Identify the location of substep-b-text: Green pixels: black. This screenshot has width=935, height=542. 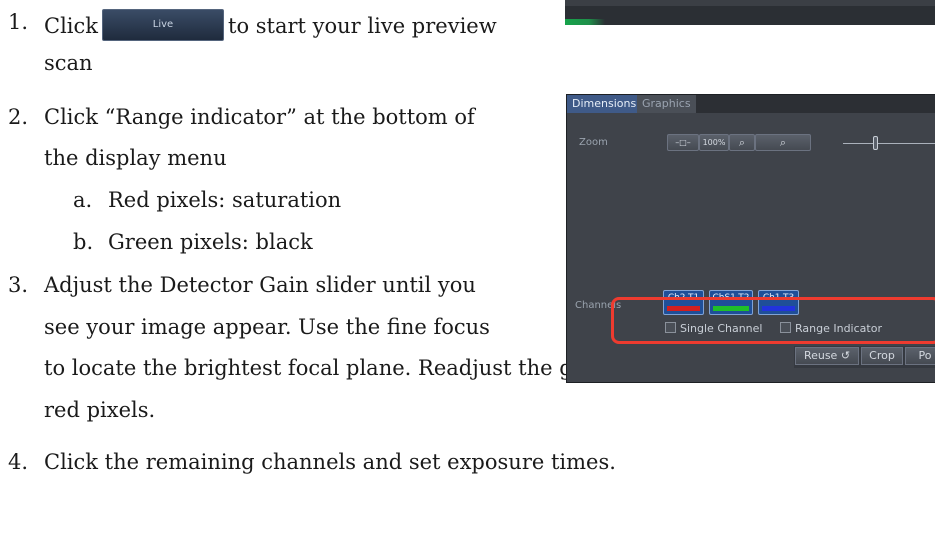
(210, 242).